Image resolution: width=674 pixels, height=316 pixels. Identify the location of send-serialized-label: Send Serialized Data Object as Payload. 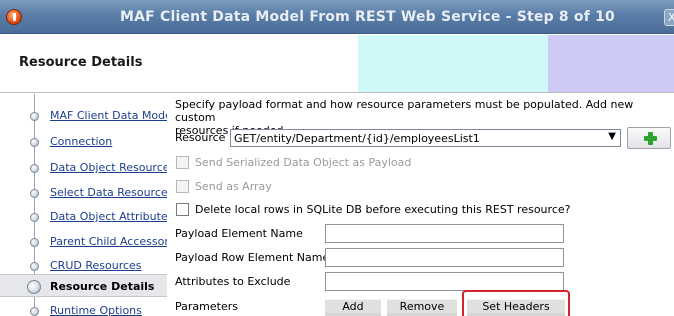
(303, 162).